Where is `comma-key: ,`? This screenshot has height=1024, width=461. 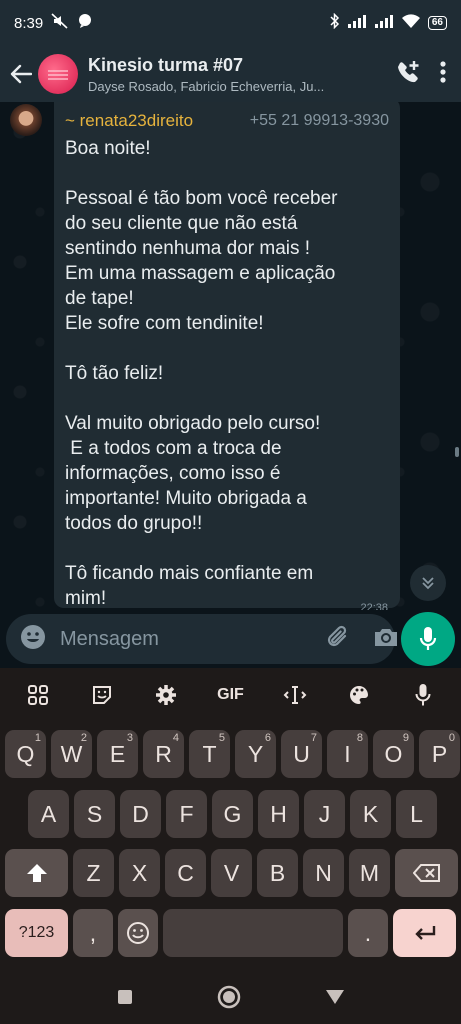 comma-key: , is located at coordinates (93, 933).